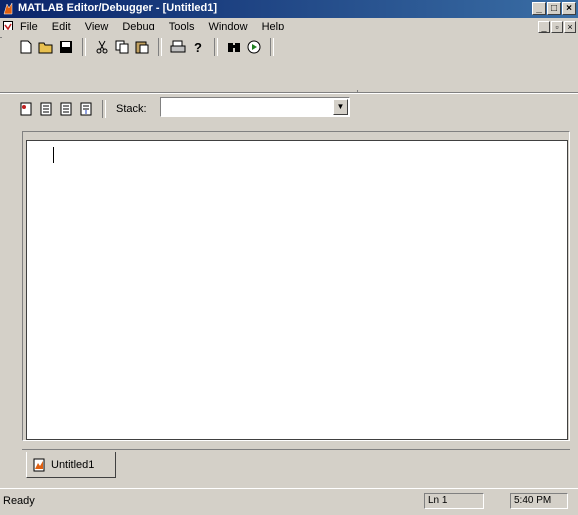  I want to click on clear-breakpoint-icon, so click(46, 109).